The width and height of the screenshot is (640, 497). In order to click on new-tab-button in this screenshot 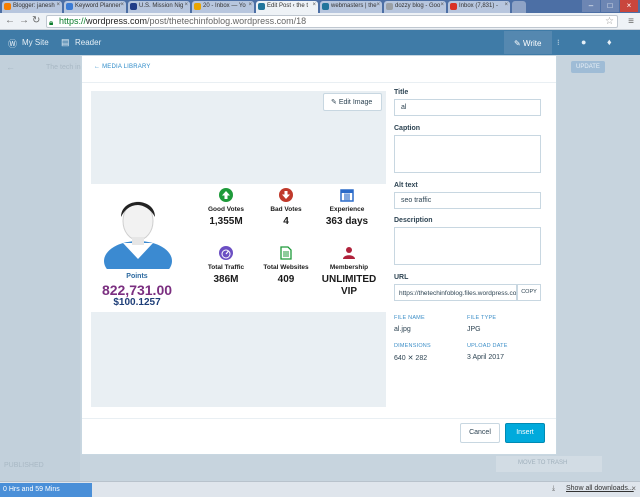, I will do `click(519, 7)`.